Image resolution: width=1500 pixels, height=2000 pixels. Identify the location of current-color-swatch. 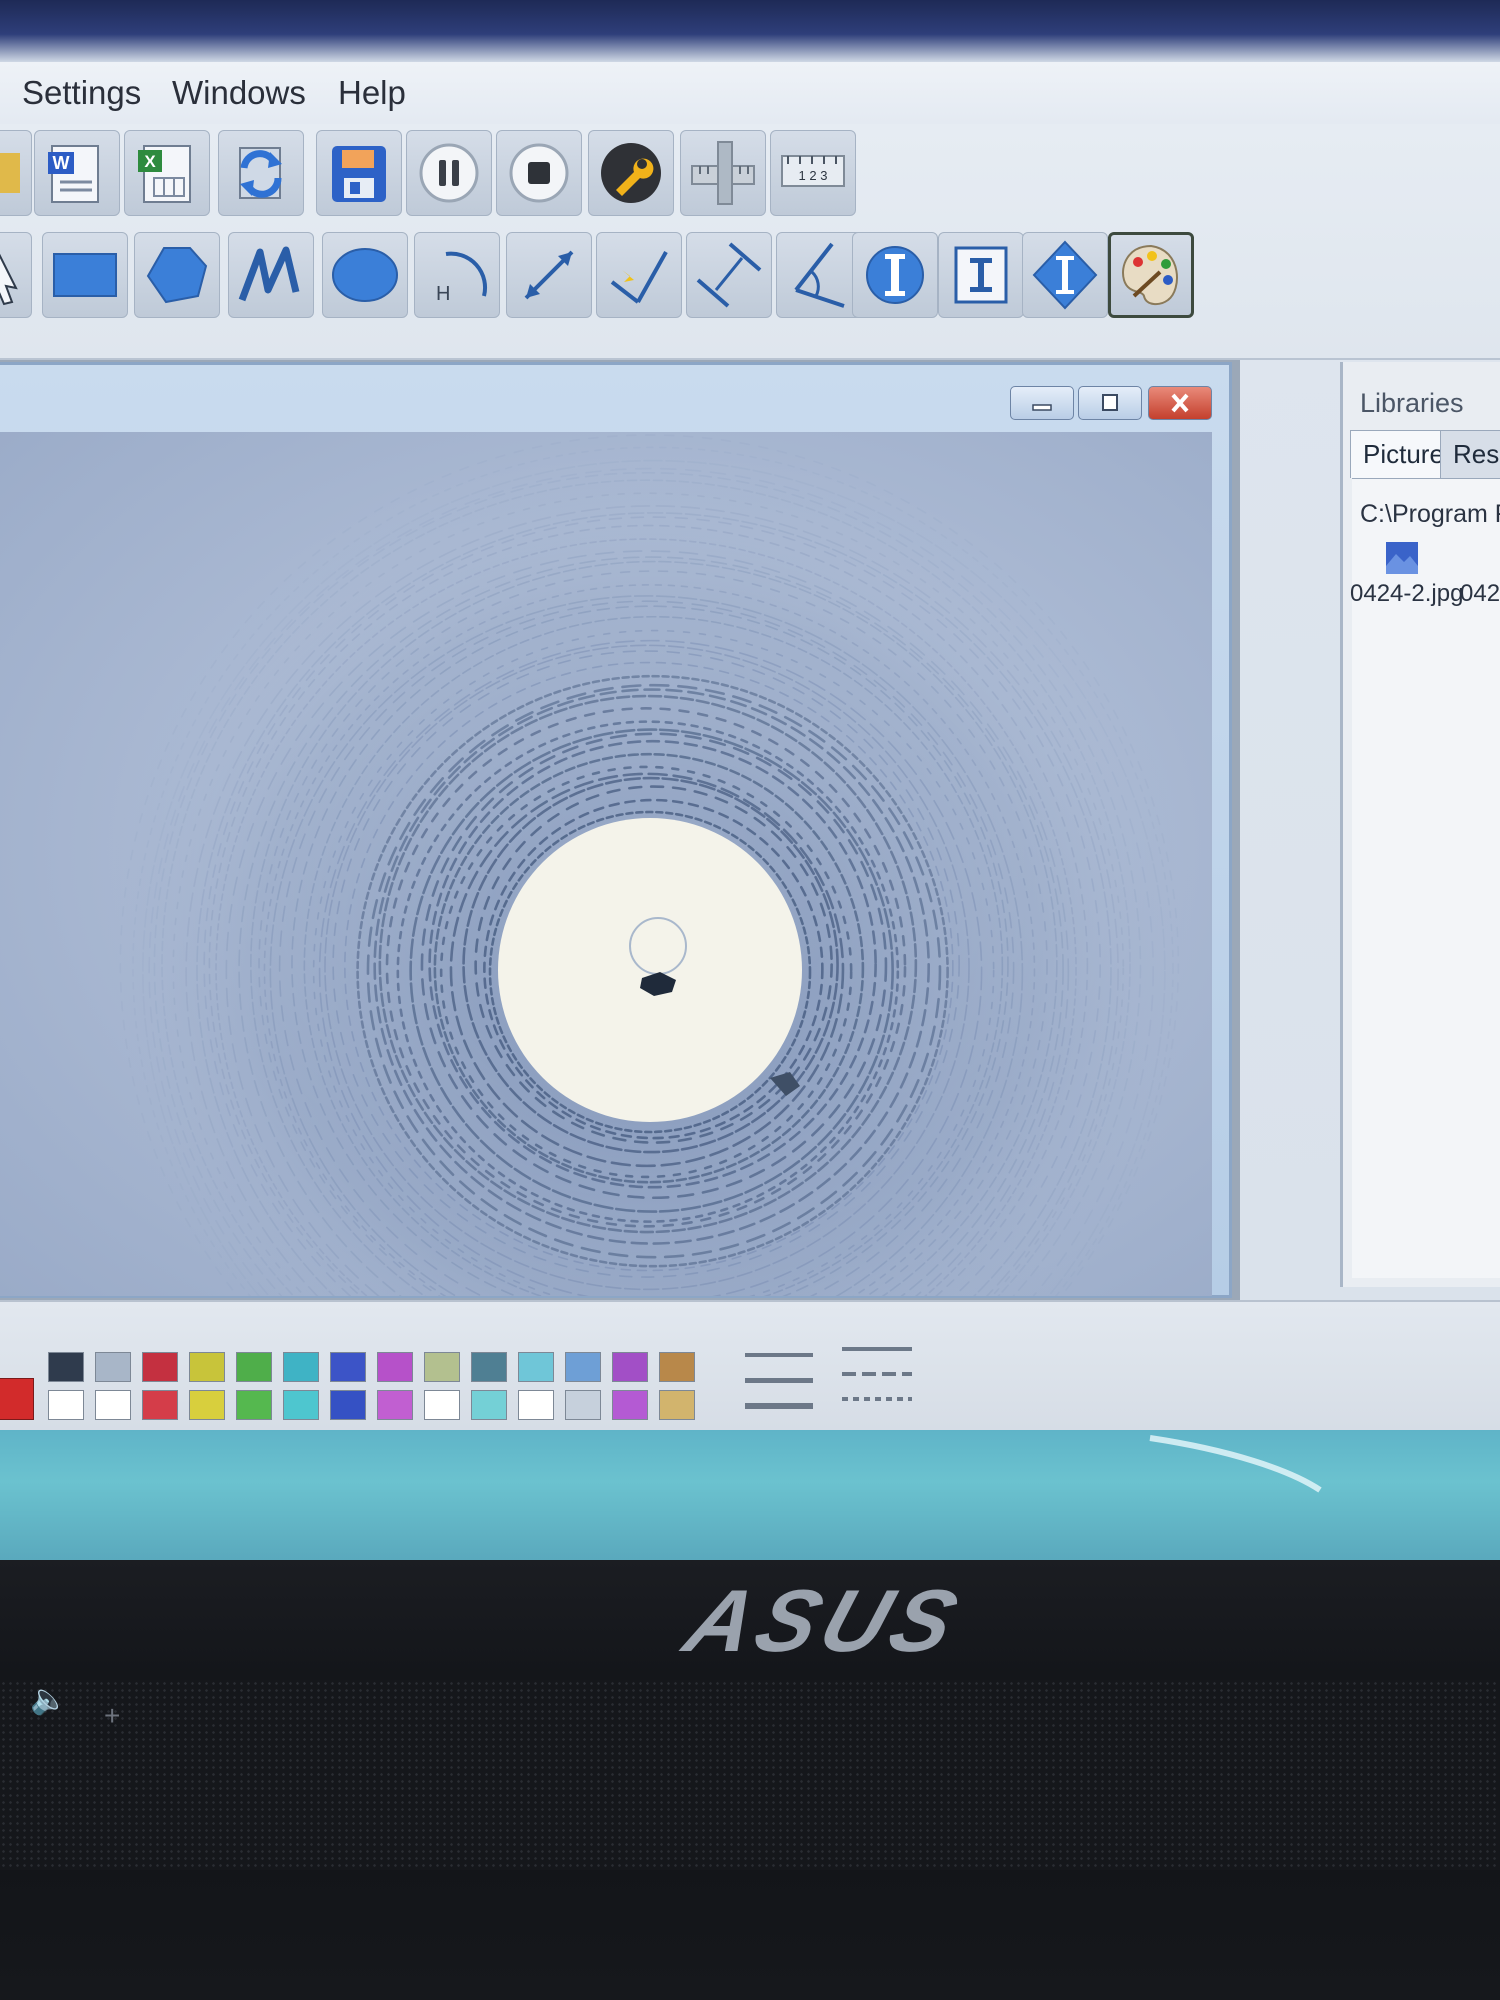
(17, 1399).